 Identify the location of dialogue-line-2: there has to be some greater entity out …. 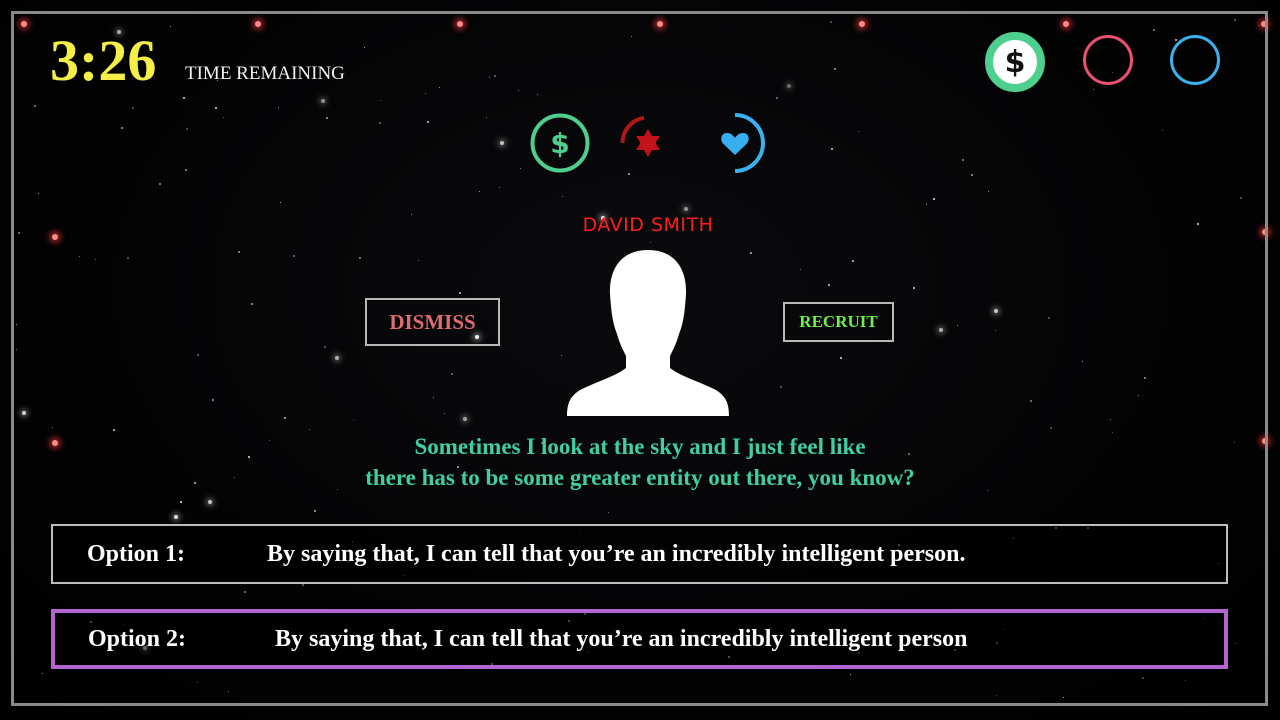
(640, 477).